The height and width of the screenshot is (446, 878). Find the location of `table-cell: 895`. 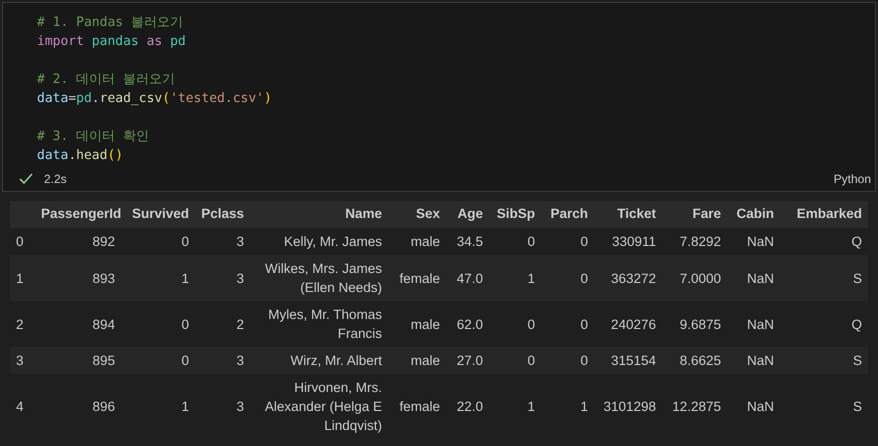

table-cell: 895 is located at coordinates (103, 360).